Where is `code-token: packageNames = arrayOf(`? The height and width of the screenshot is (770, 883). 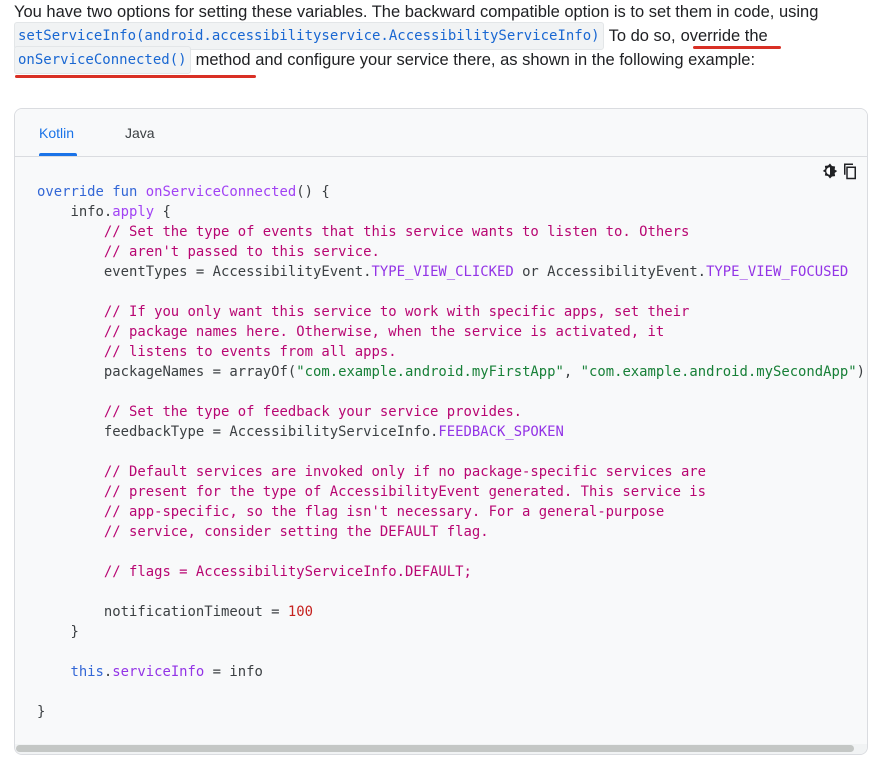 code-token: packageNames = arrayOf( is located at coordinates (200, 372).